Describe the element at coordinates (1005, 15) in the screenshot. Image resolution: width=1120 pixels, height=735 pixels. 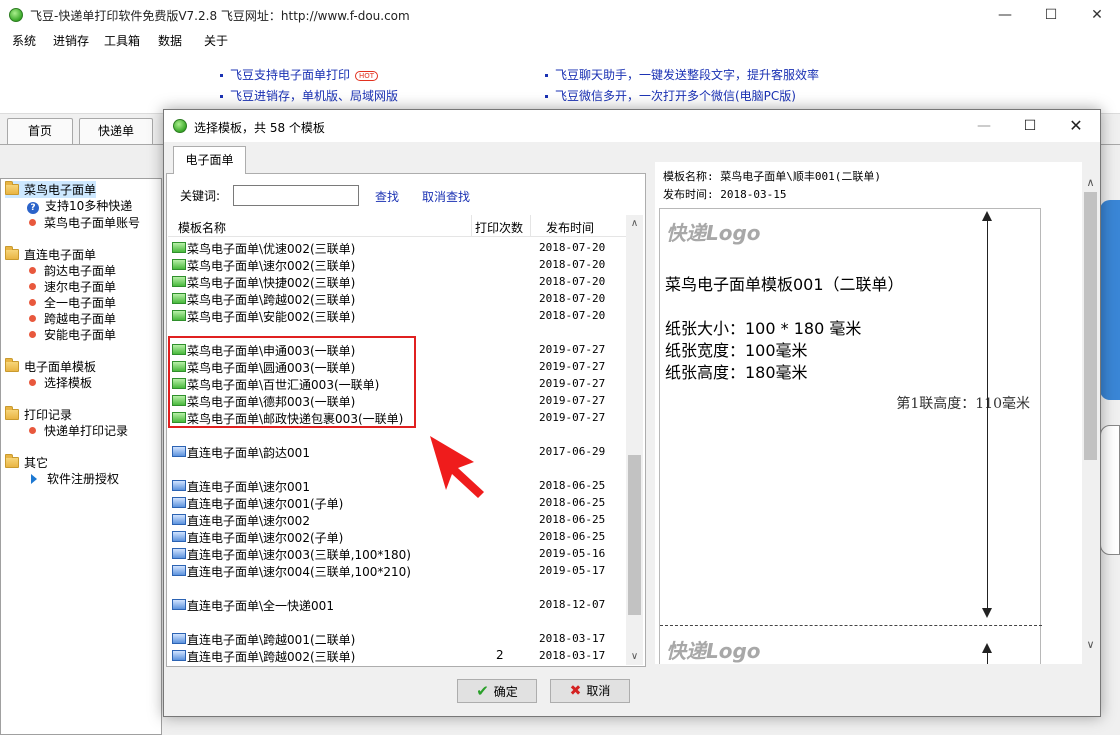
I see `minimize-button: —` at that location.